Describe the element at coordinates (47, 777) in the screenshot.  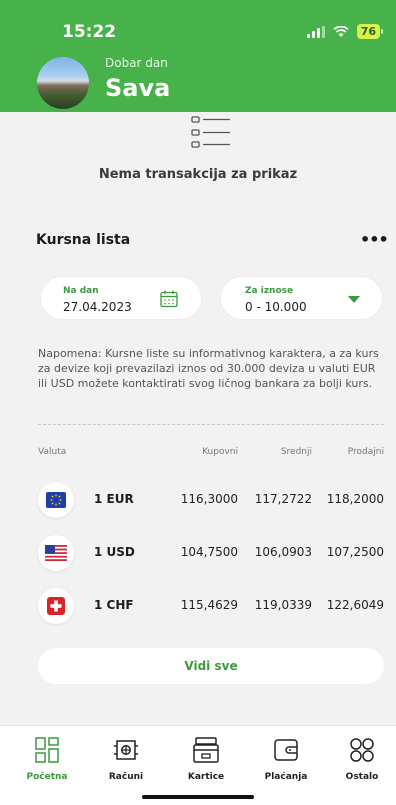
I see `tab-label: Početna` at that location.